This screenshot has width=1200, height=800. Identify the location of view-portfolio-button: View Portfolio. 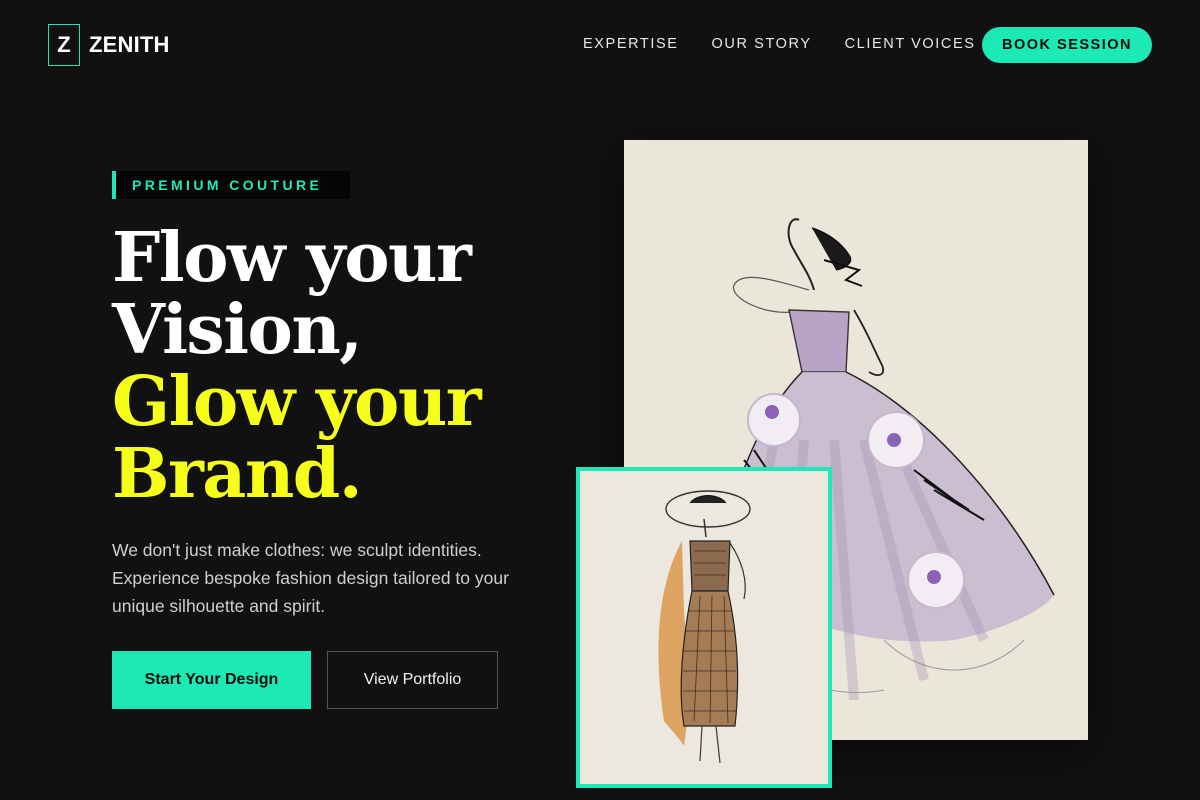
(412, 680).